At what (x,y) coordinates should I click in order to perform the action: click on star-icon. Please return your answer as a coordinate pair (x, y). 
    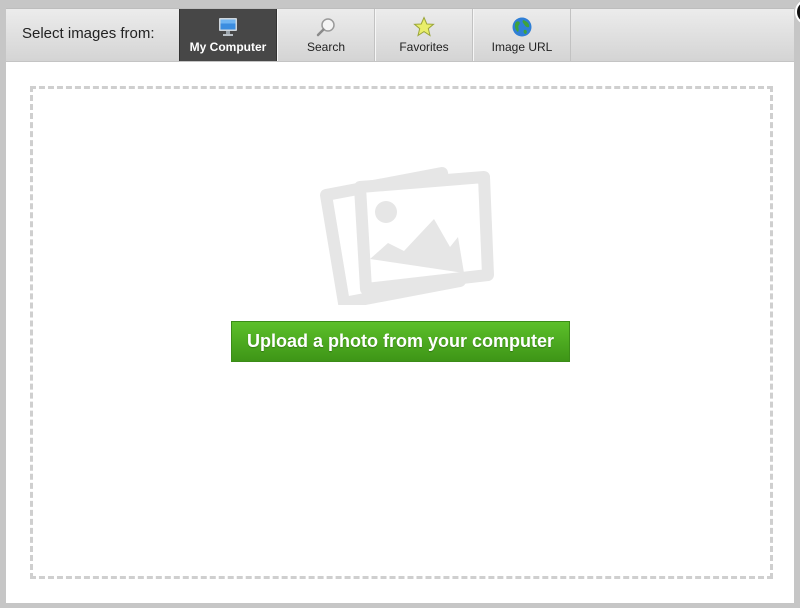
    Looking at the image, I should click on (424, 26).